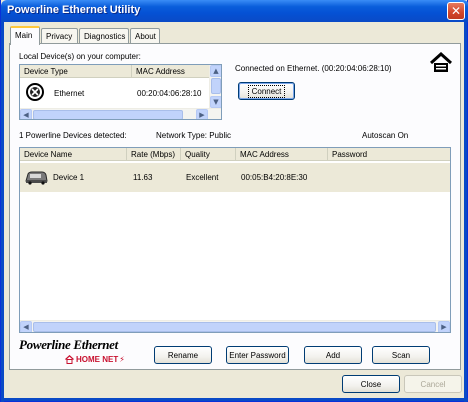 Image resolution: width=468 pixels, height=402 pixels. What do you see at coordinates (2, 212) in the screenshot?
I see `window-border-left` at bounding box center [2, 212].